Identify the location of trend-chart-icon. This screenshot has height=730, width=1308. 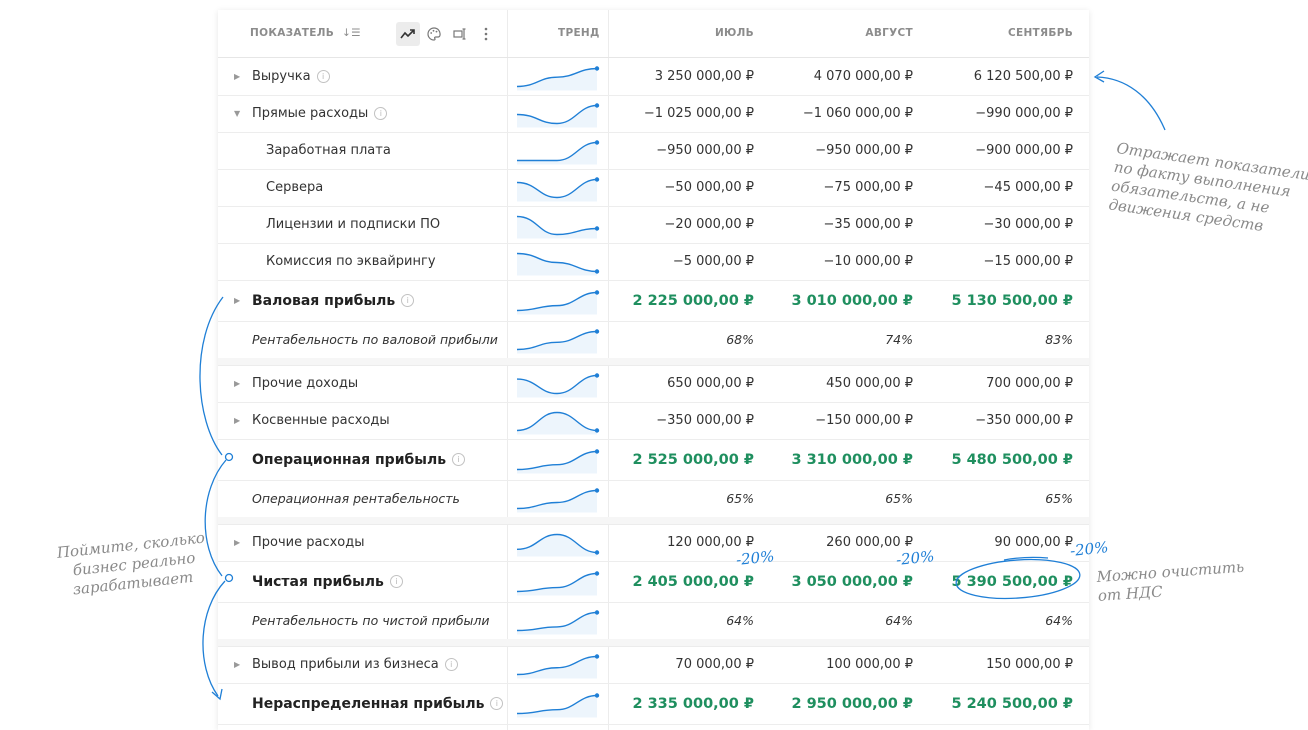
(408, 34).